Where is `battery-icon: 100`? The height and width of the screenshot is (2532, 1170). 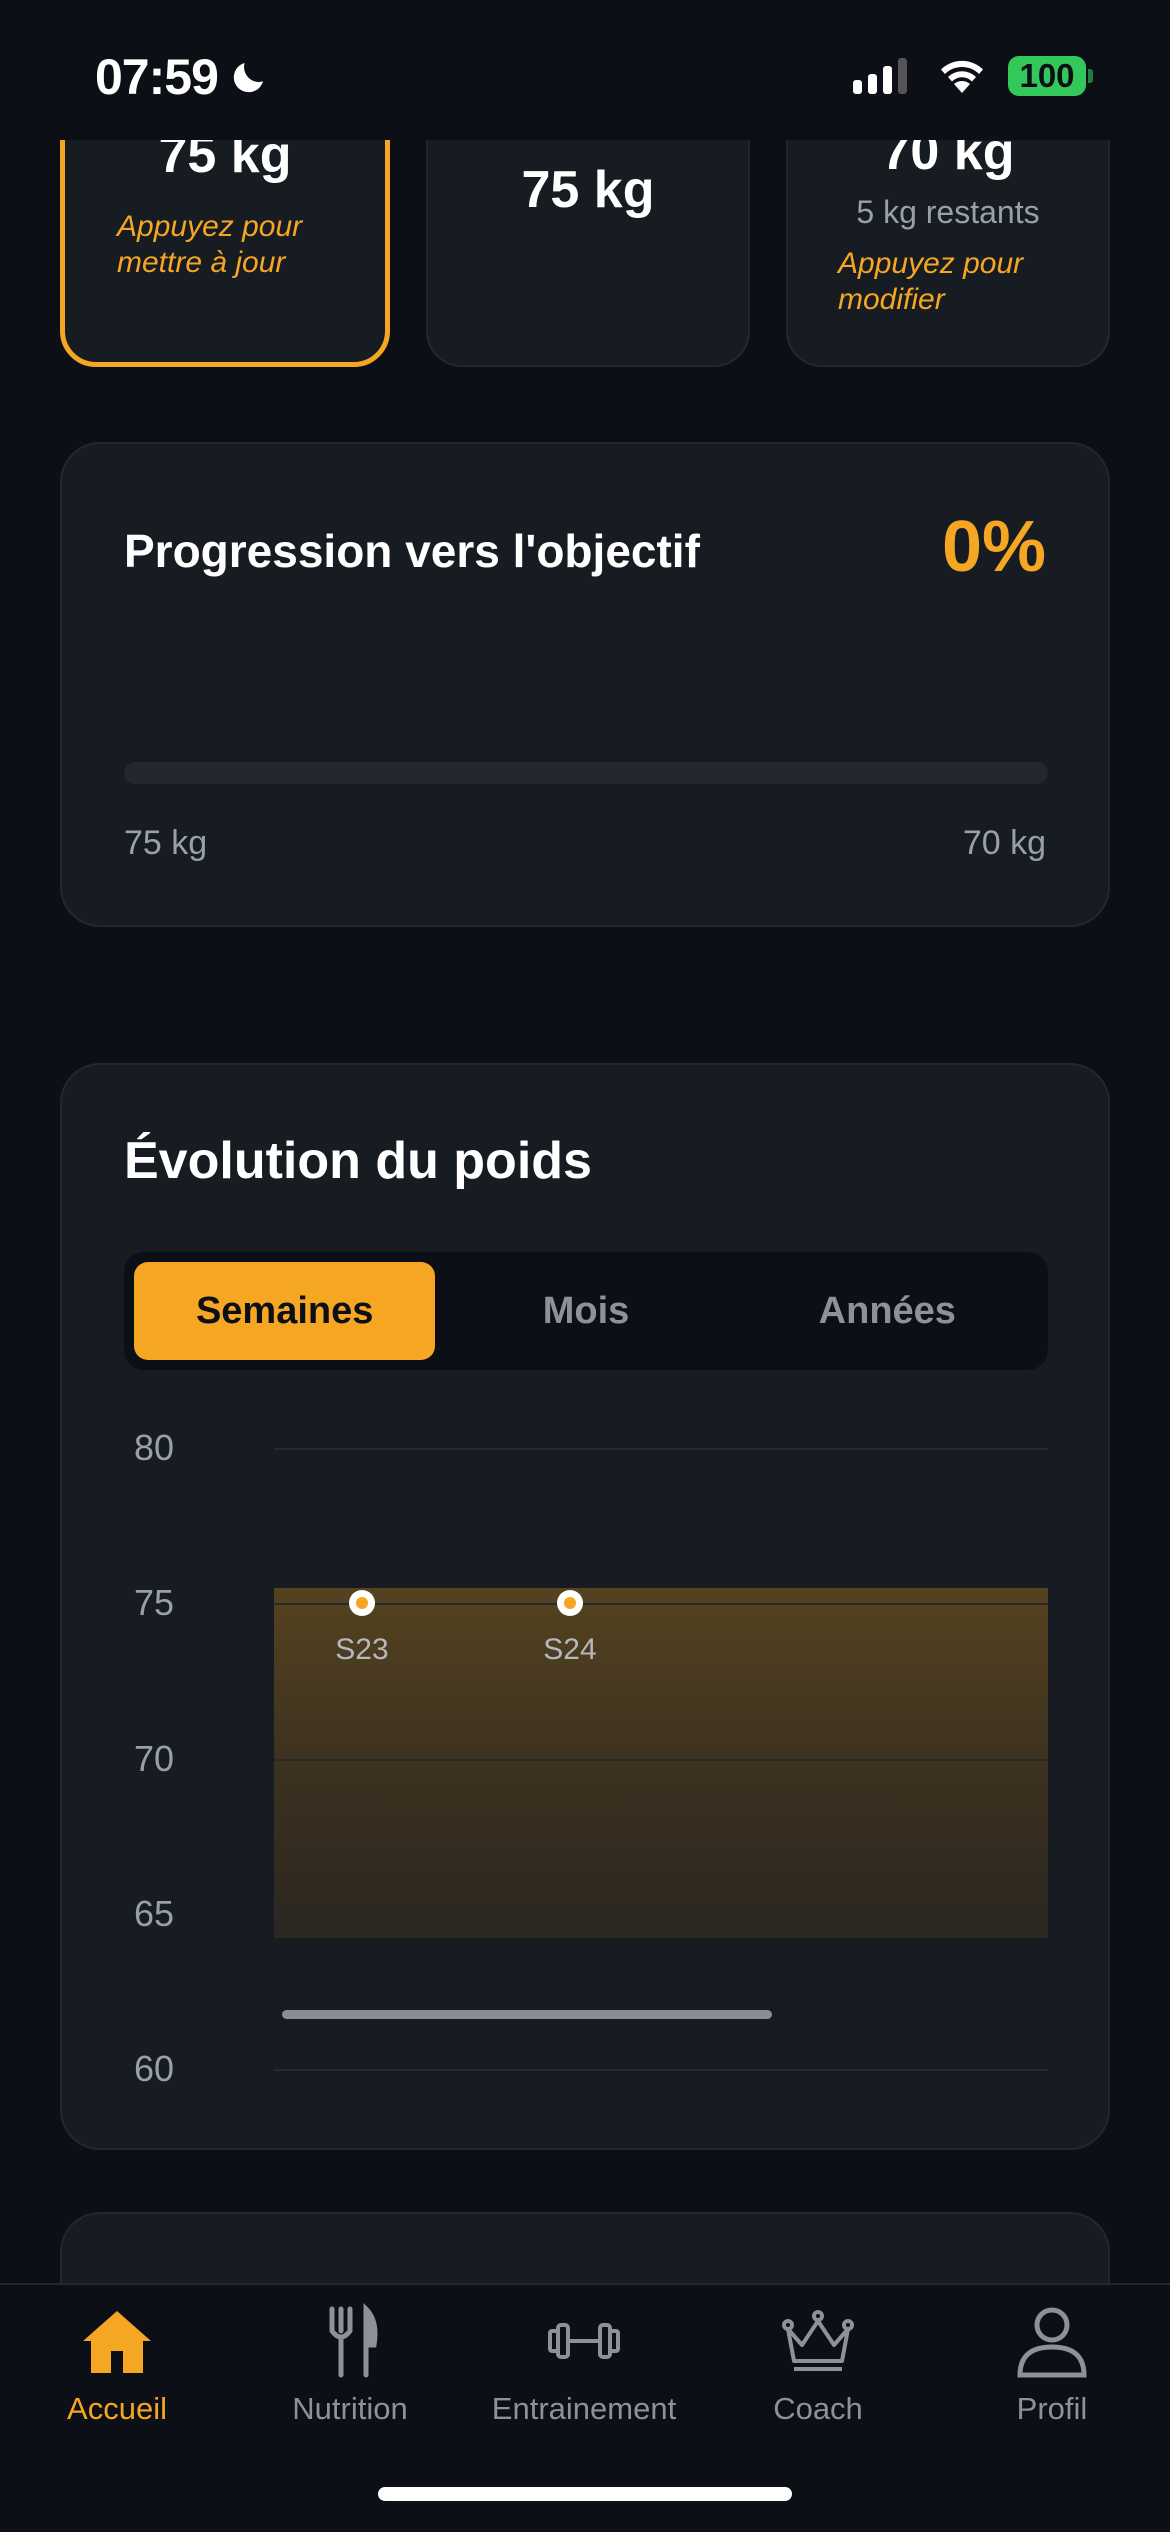
battery-icon: 100 is located at coordinates (1047, 76).